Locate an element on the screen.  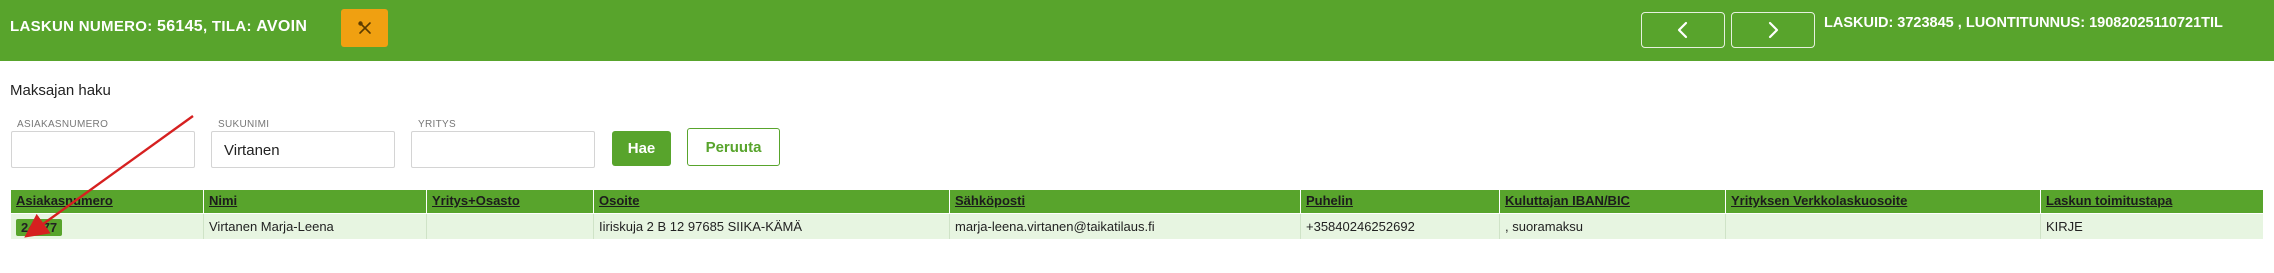
column-header-company: Yritys+Osasto is located at coordinates (510, 201).